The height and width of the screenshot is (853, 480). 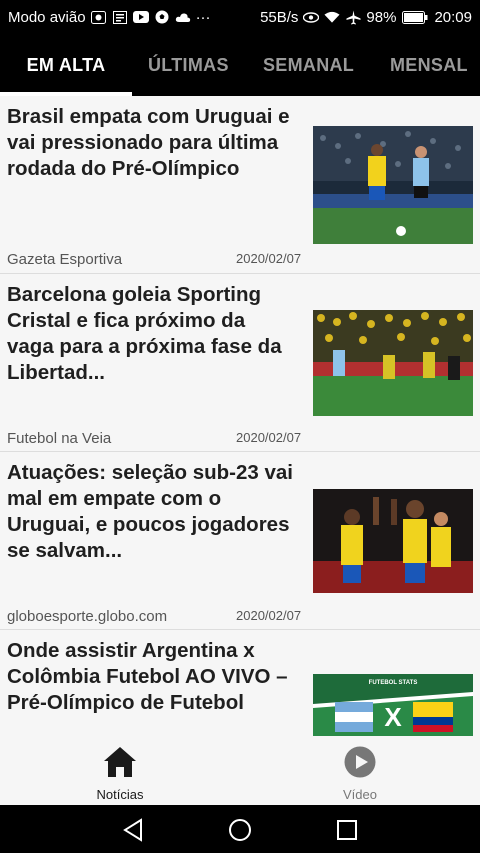 I want to click on tab-label: MENSAL, so click(x=429, y=64).